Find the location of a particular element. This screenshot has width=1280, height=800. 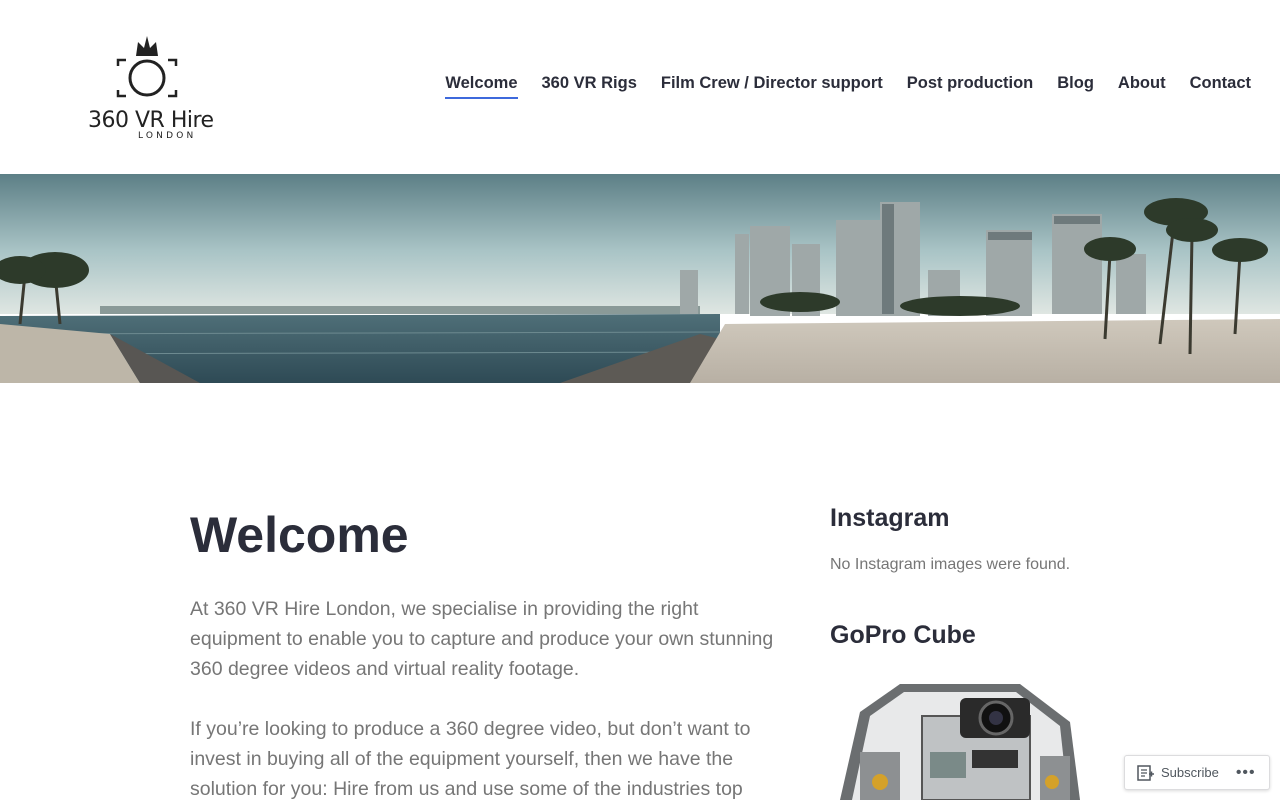

nav-item-post-production: Post production is located at coordinates (970, 86).